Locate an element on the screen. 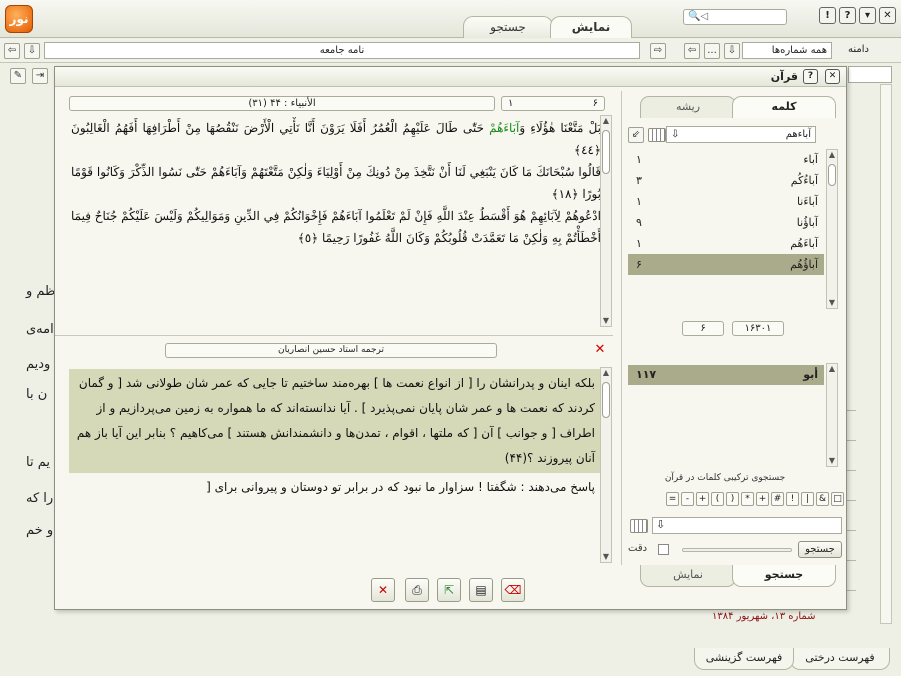 This screenshot has height=676, width=901. tab-display: نمایش is located at coordinates (591, 27).